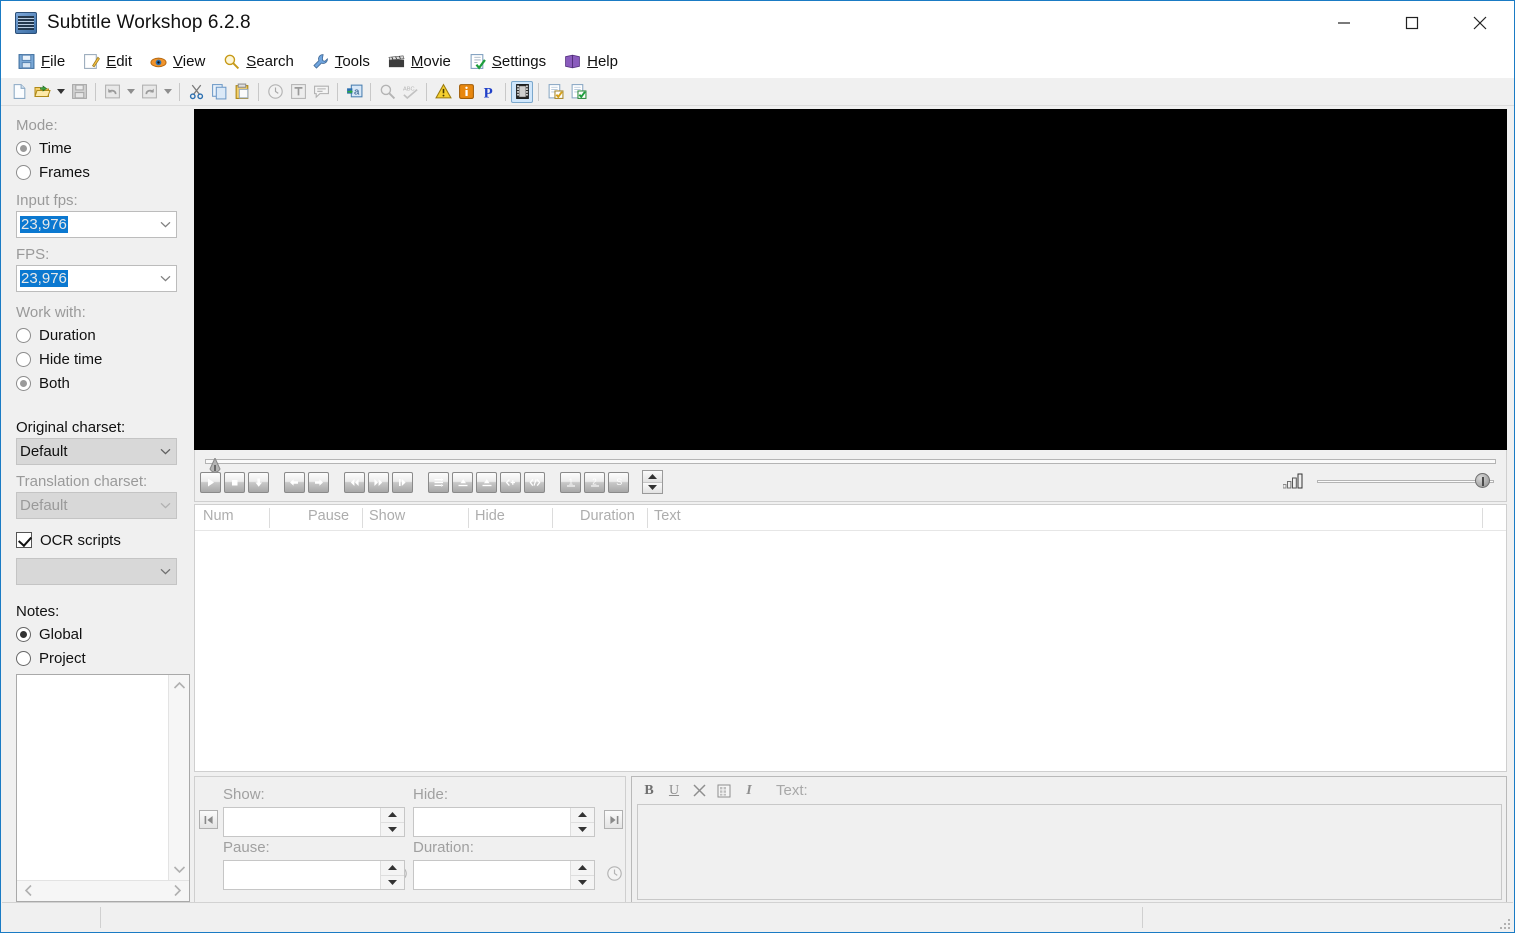 The image size is (1515, 933). Describe the element at coordinates (96, 571) in the screenshot. I see `ocr-scripts-combo` at that location.